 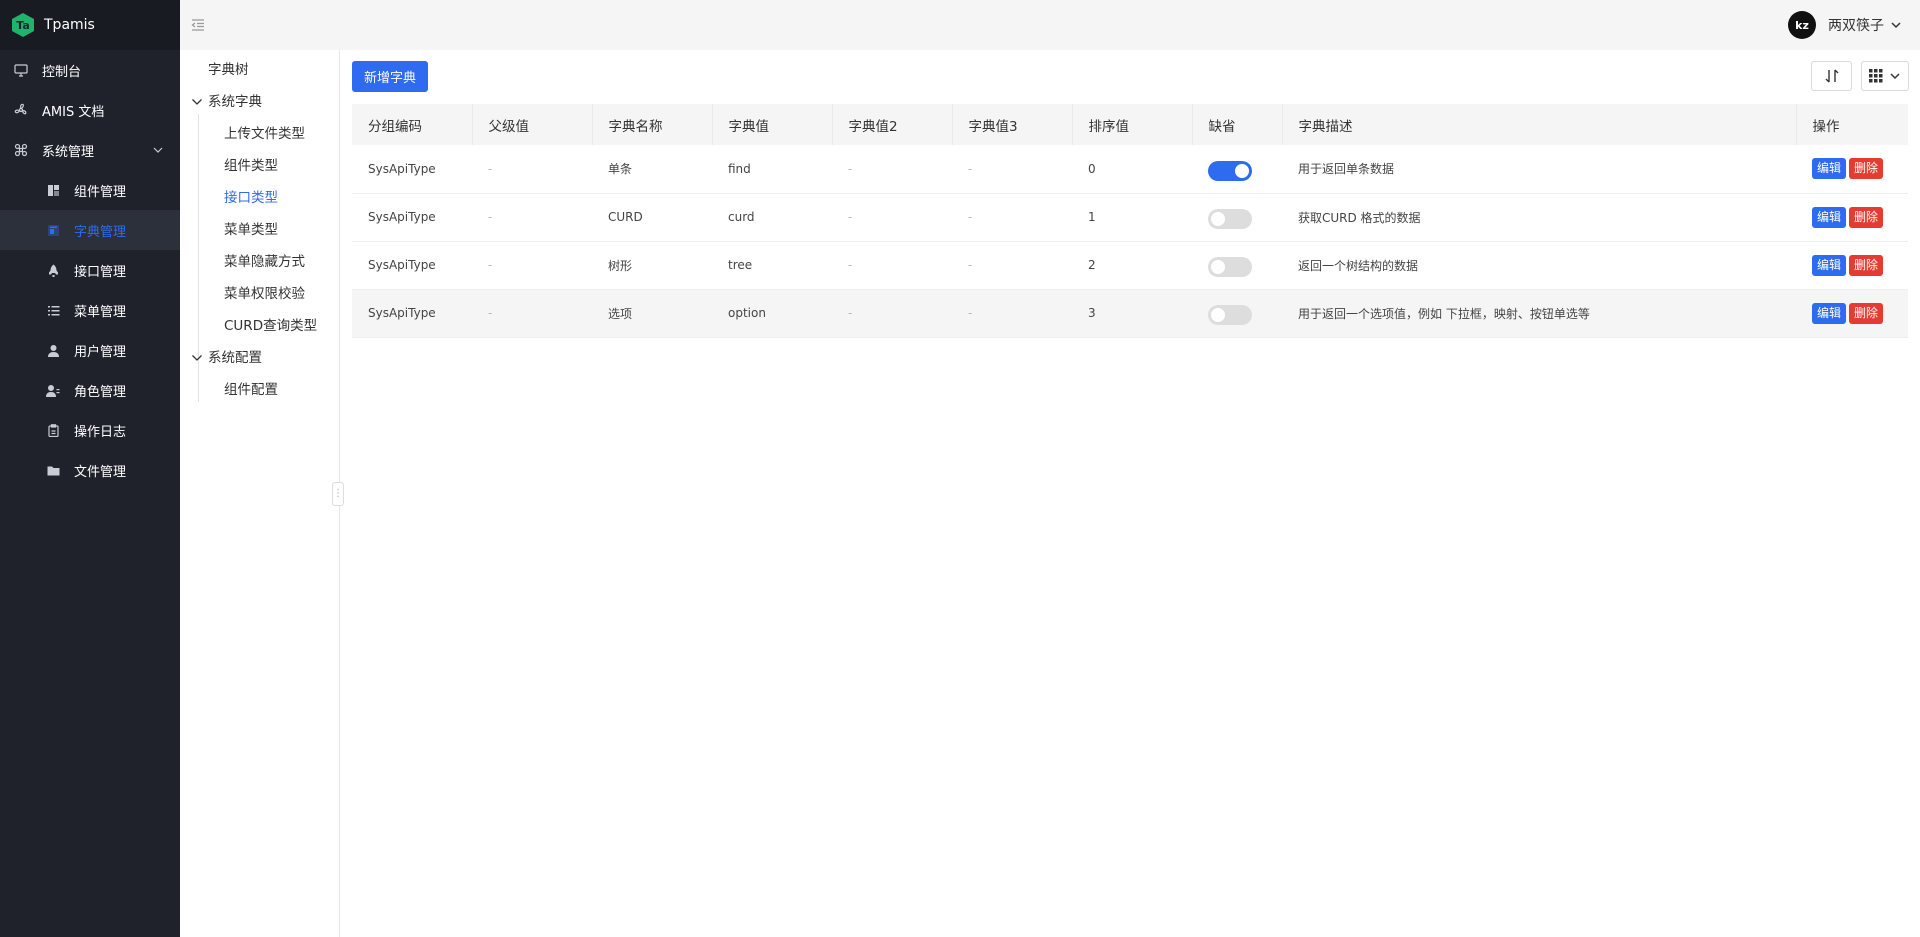 I want to click on cell-sort: 1, so click(x=1132, y=217).